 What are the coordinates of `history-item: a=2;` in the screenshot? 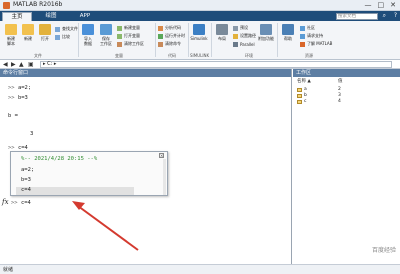 It's located at (27, 170).